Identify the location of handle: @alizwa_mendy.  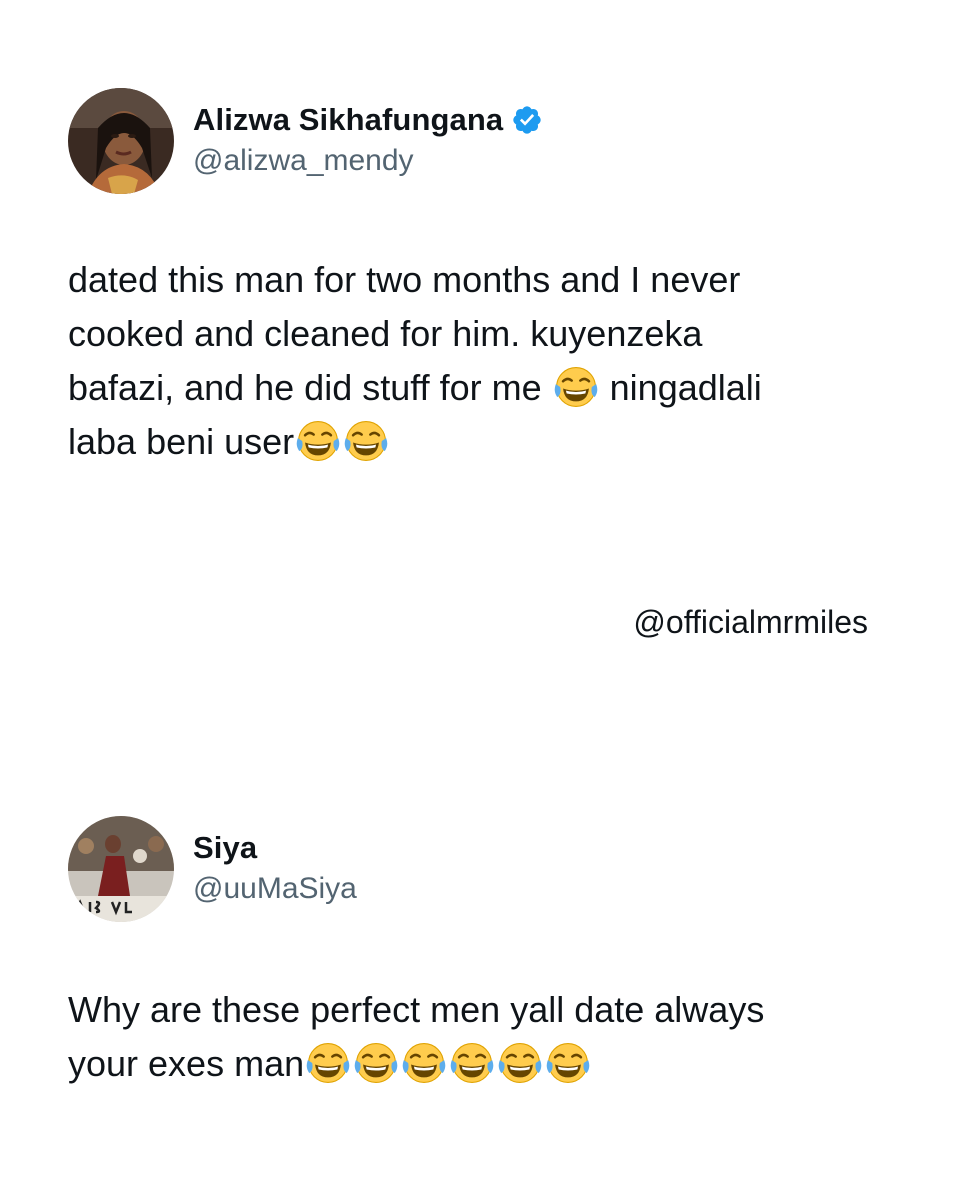
(368, 161).